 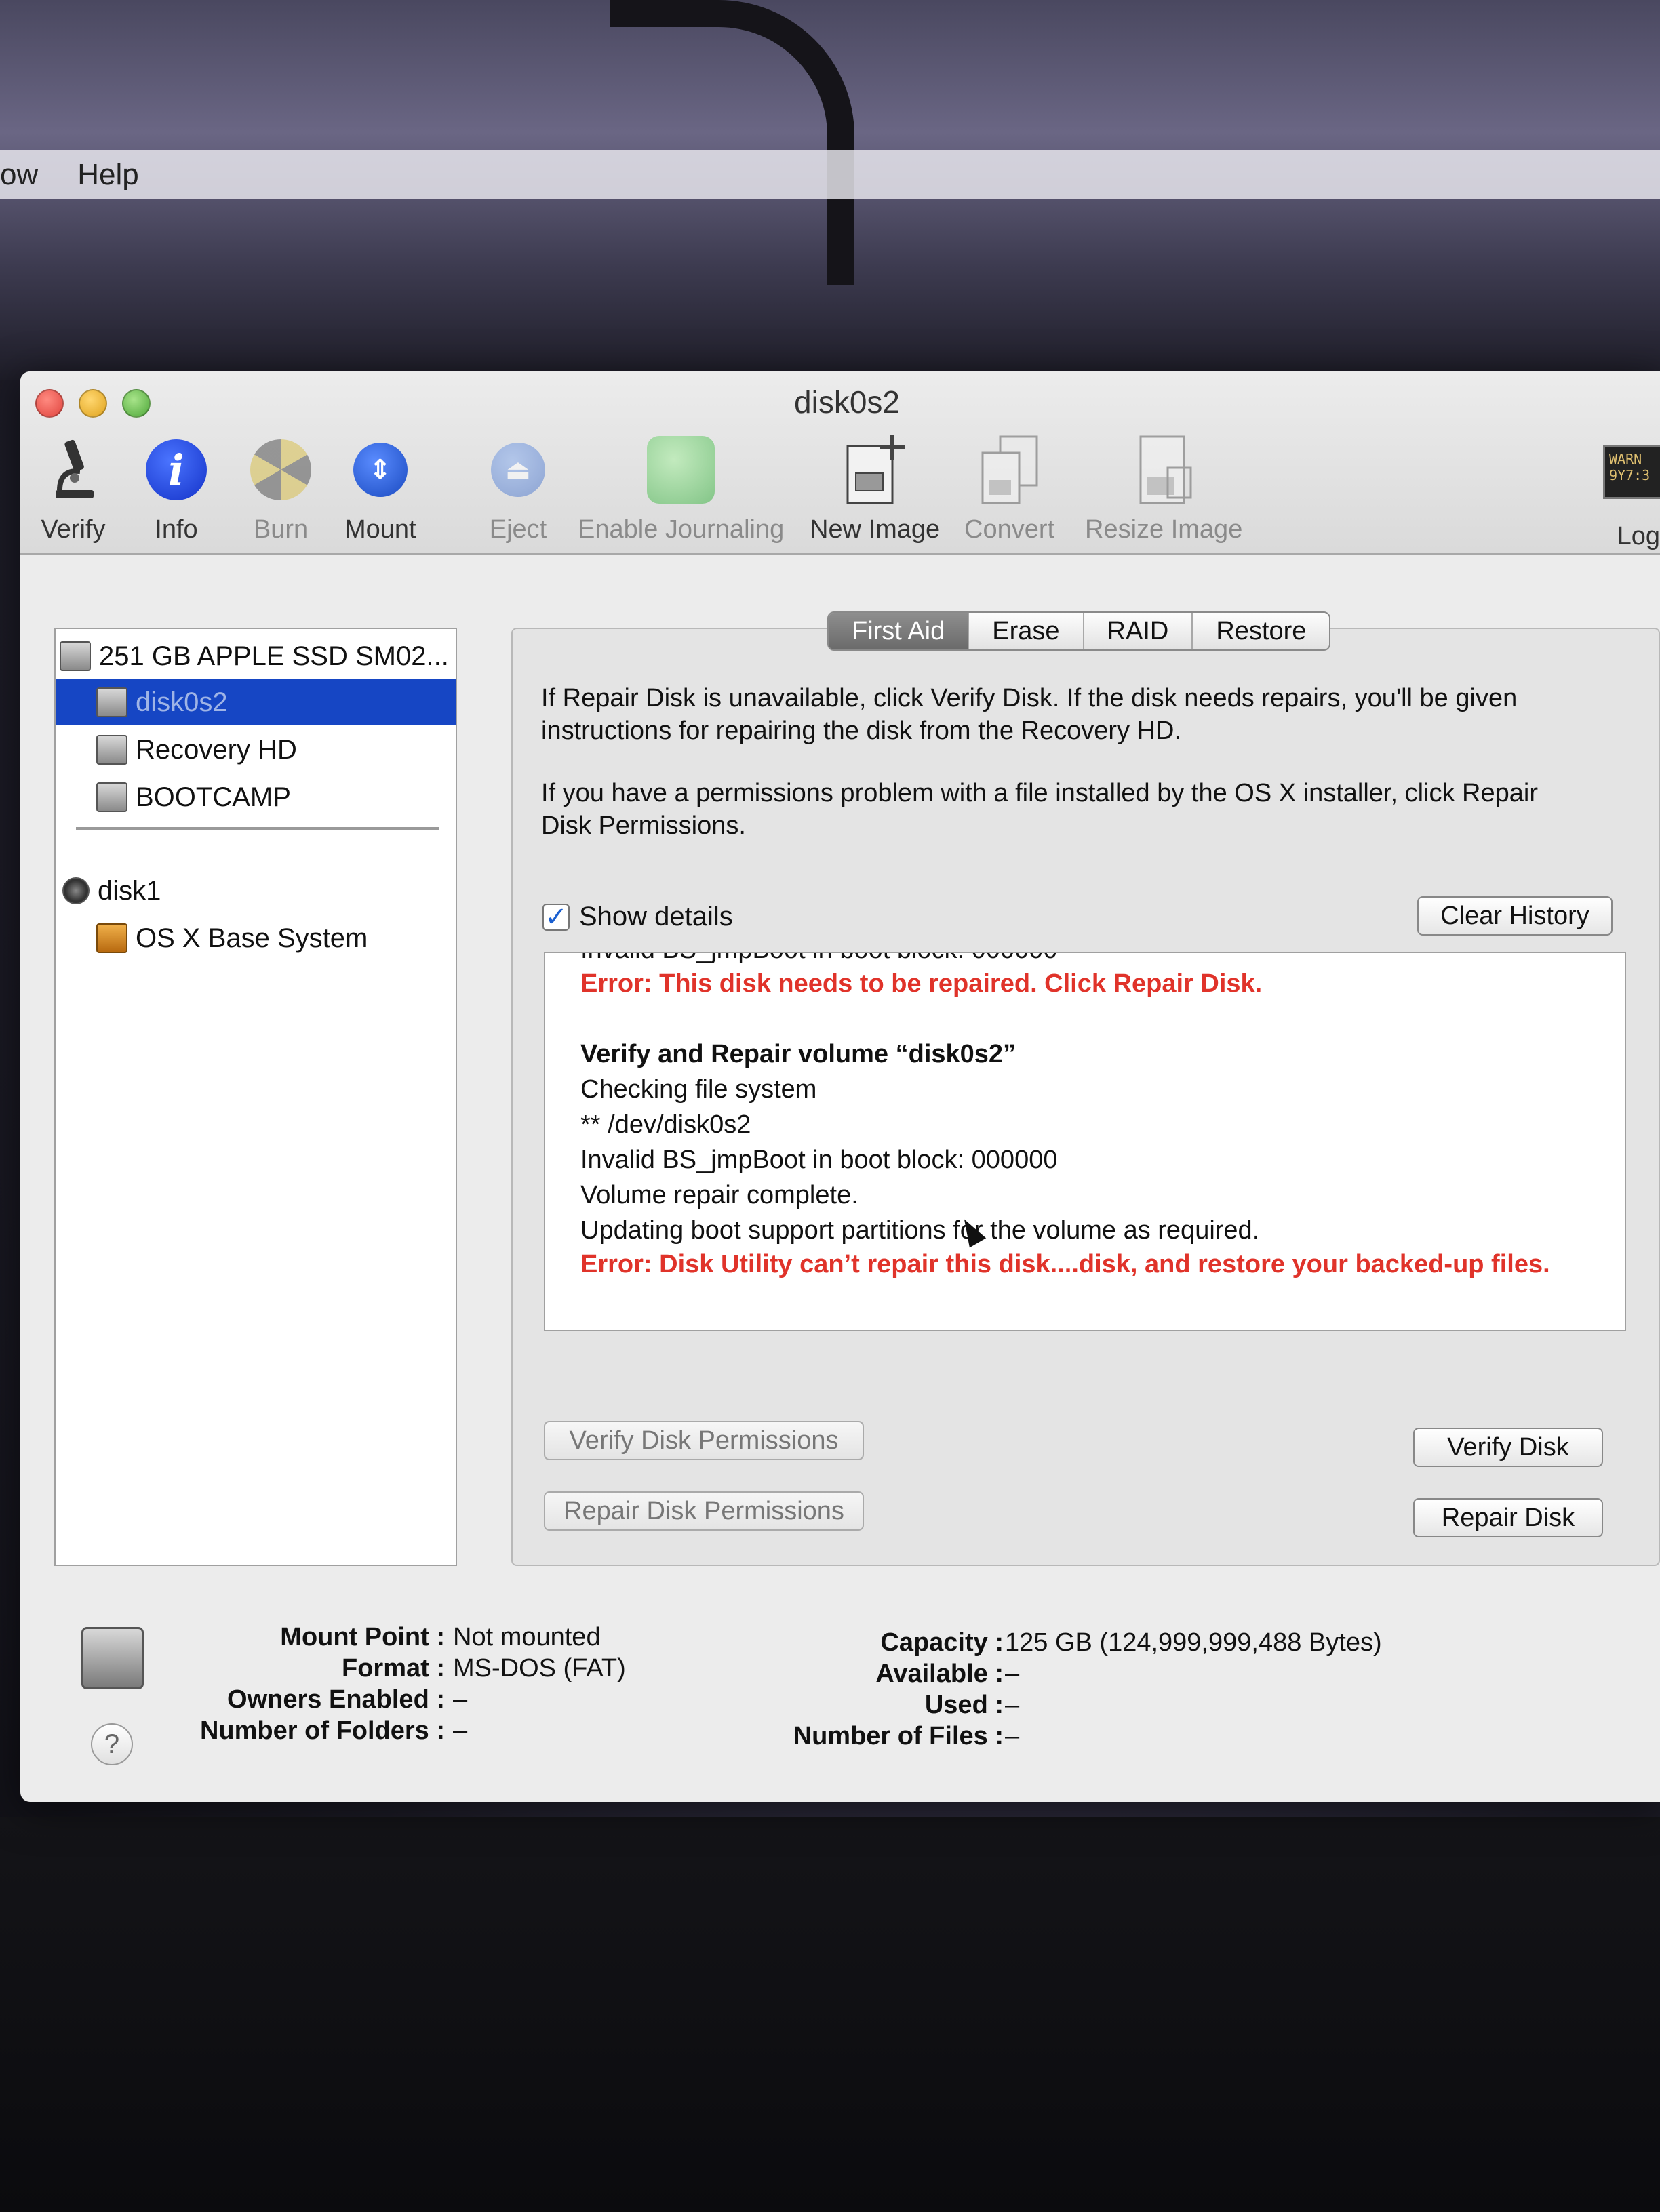 I want to click on info-tool: i Info, so click(x=176, y=488).